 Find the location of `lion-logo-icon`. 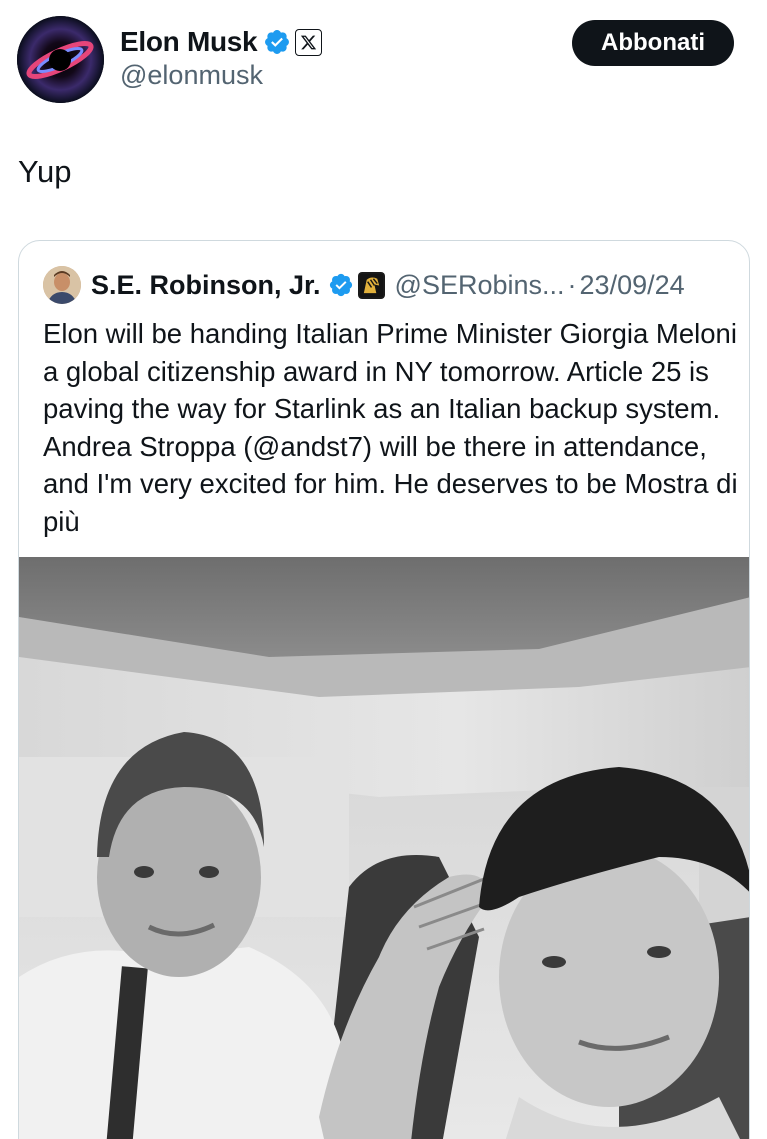

lion-logo-icon is located at coordinates (371, 285).